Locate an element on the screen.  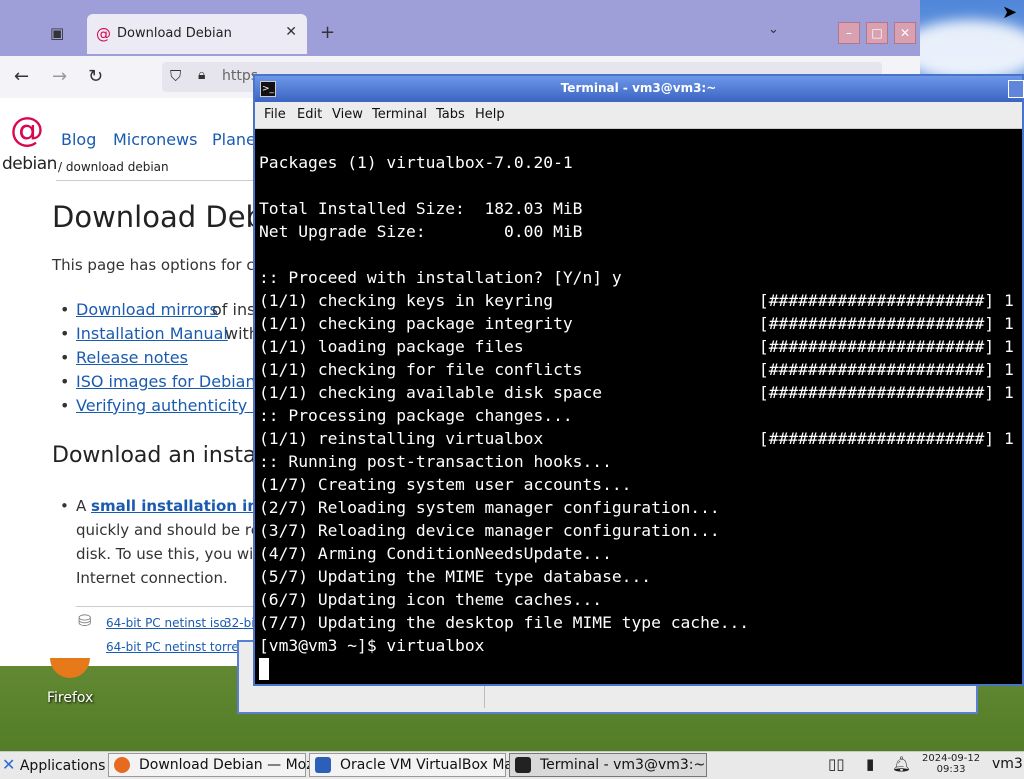
installer-line-1: A small installation im is located at coordinates (169, 506).